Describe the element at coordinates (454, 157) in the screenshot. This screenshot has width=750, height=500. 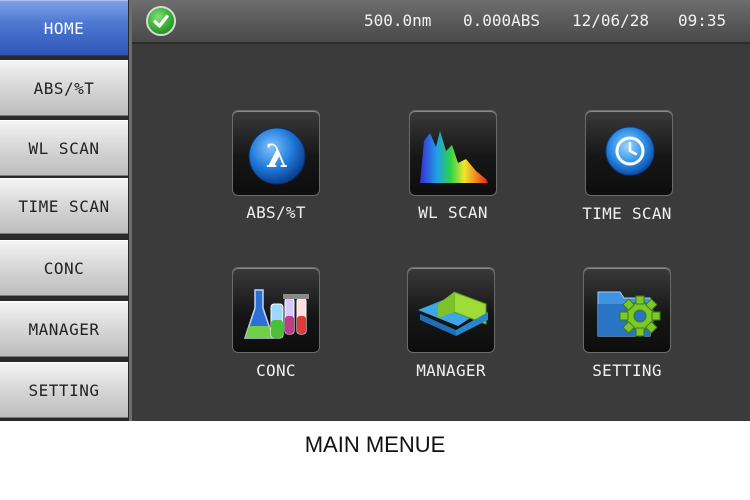
I see `spectrum-icon` at that location.